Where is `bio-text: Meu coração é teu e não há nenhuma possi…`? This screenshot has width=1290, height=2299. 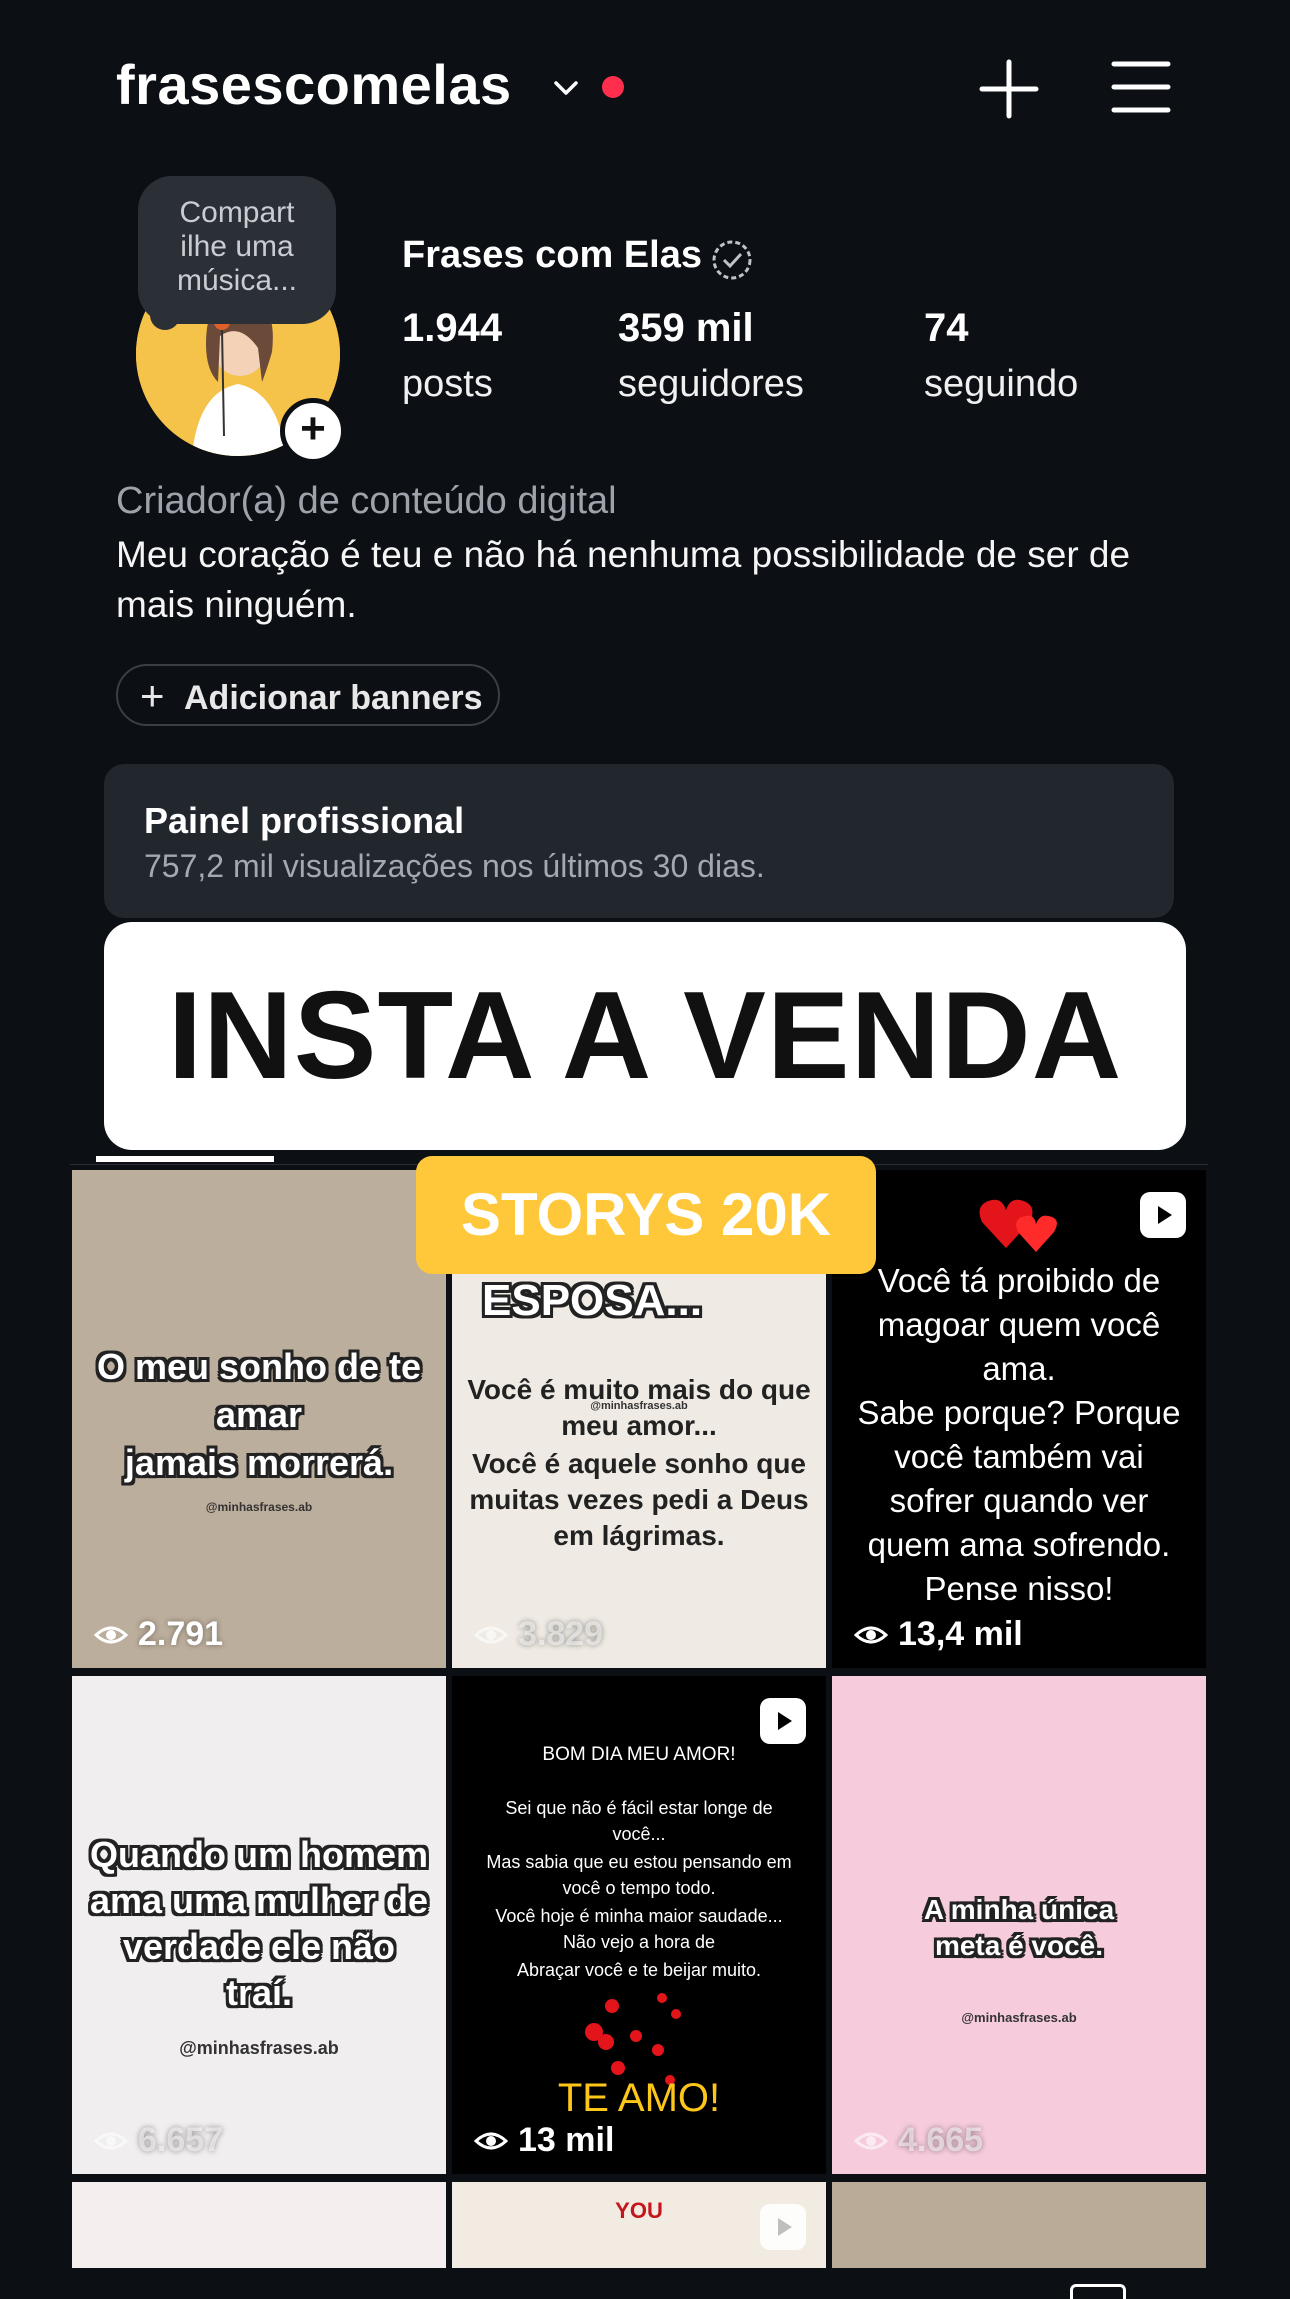
bio-text: Meu coração é teu e não há nenhuma possi… is located at coordinates (623, 579).